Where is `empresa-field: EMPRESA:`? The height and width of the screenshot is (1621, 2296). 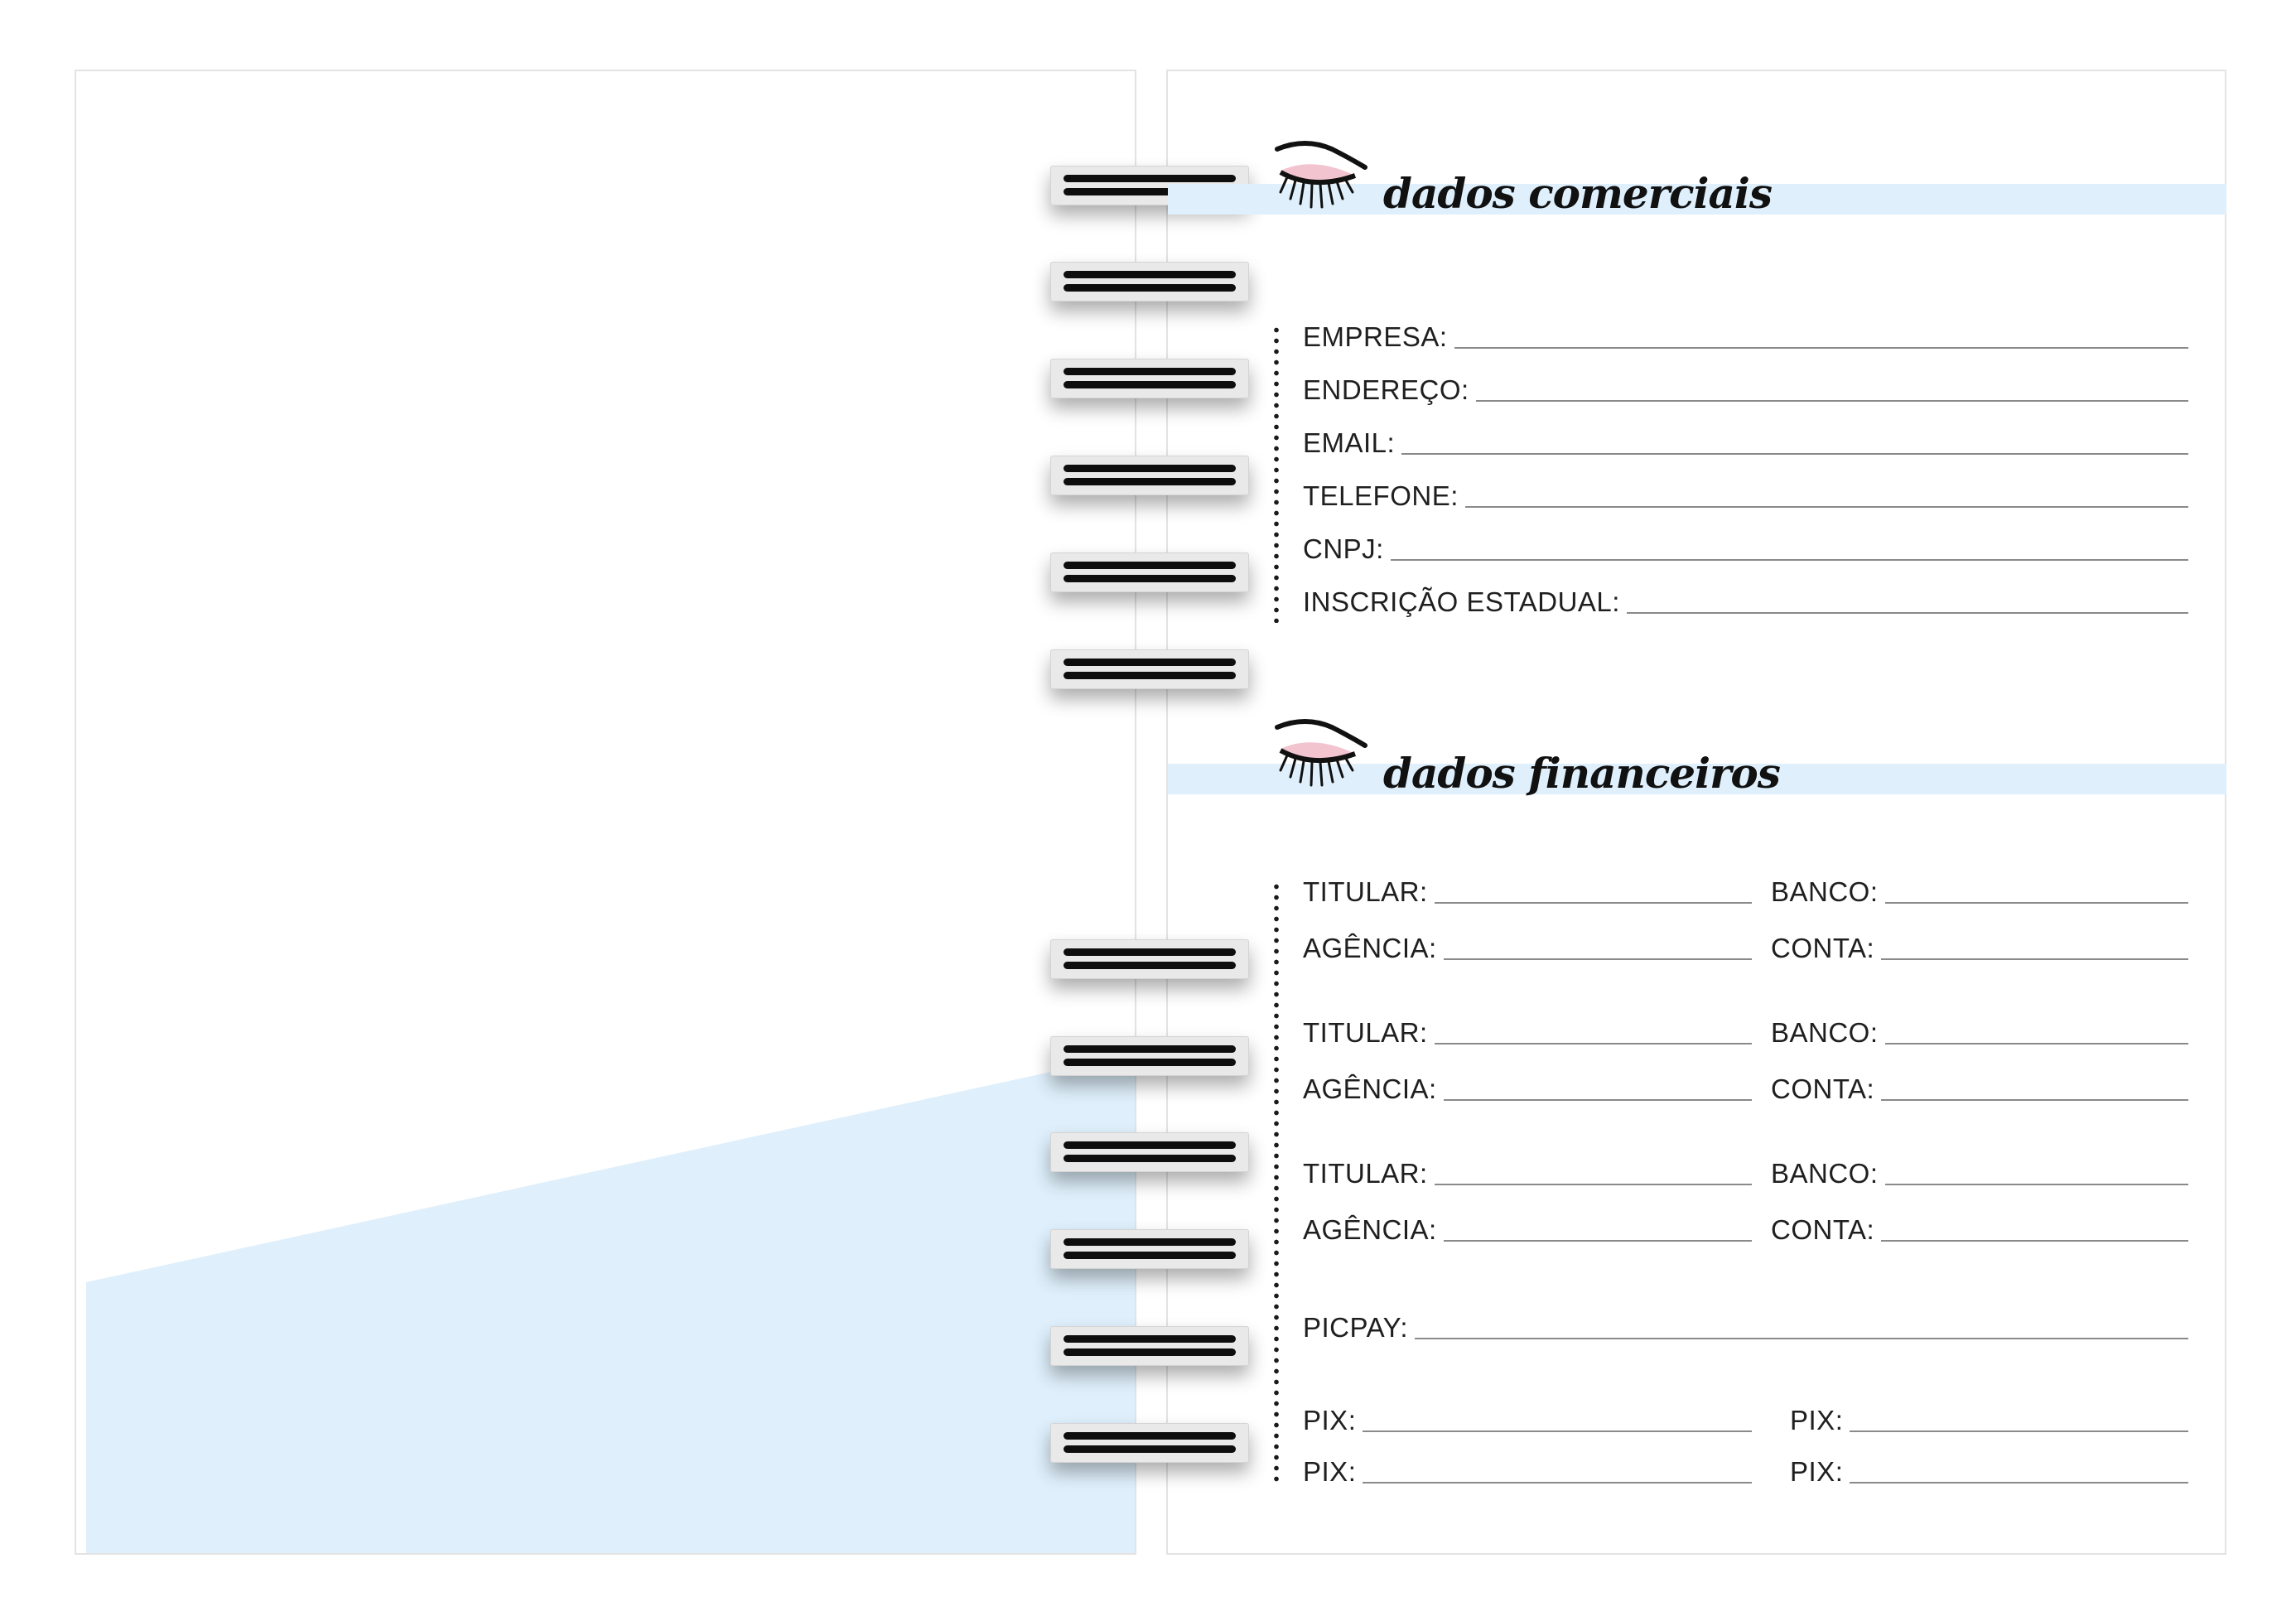
empresa-field: EMPRESA: is located at coordinates (1745, 337).